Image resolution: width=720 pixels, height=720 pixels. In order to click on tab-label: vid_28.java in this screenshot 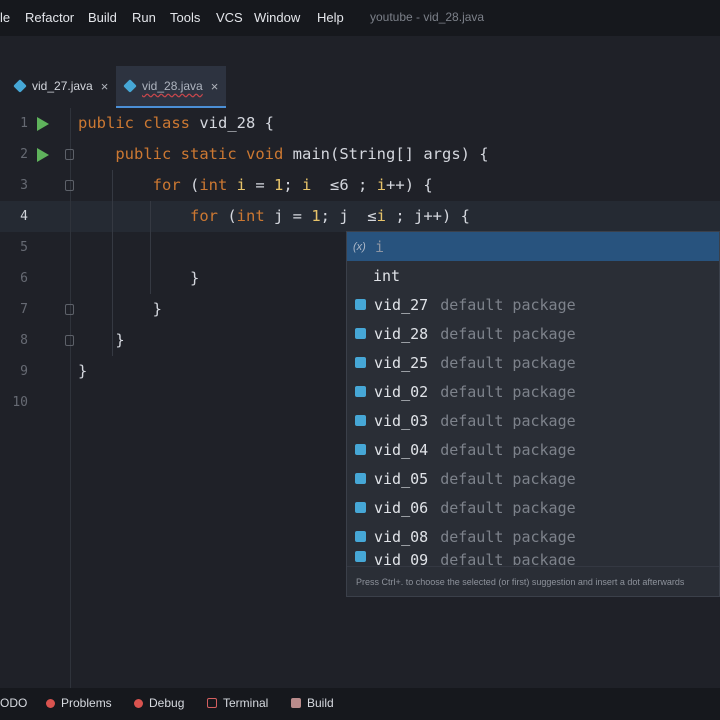, I will do `click(172, 86)`.